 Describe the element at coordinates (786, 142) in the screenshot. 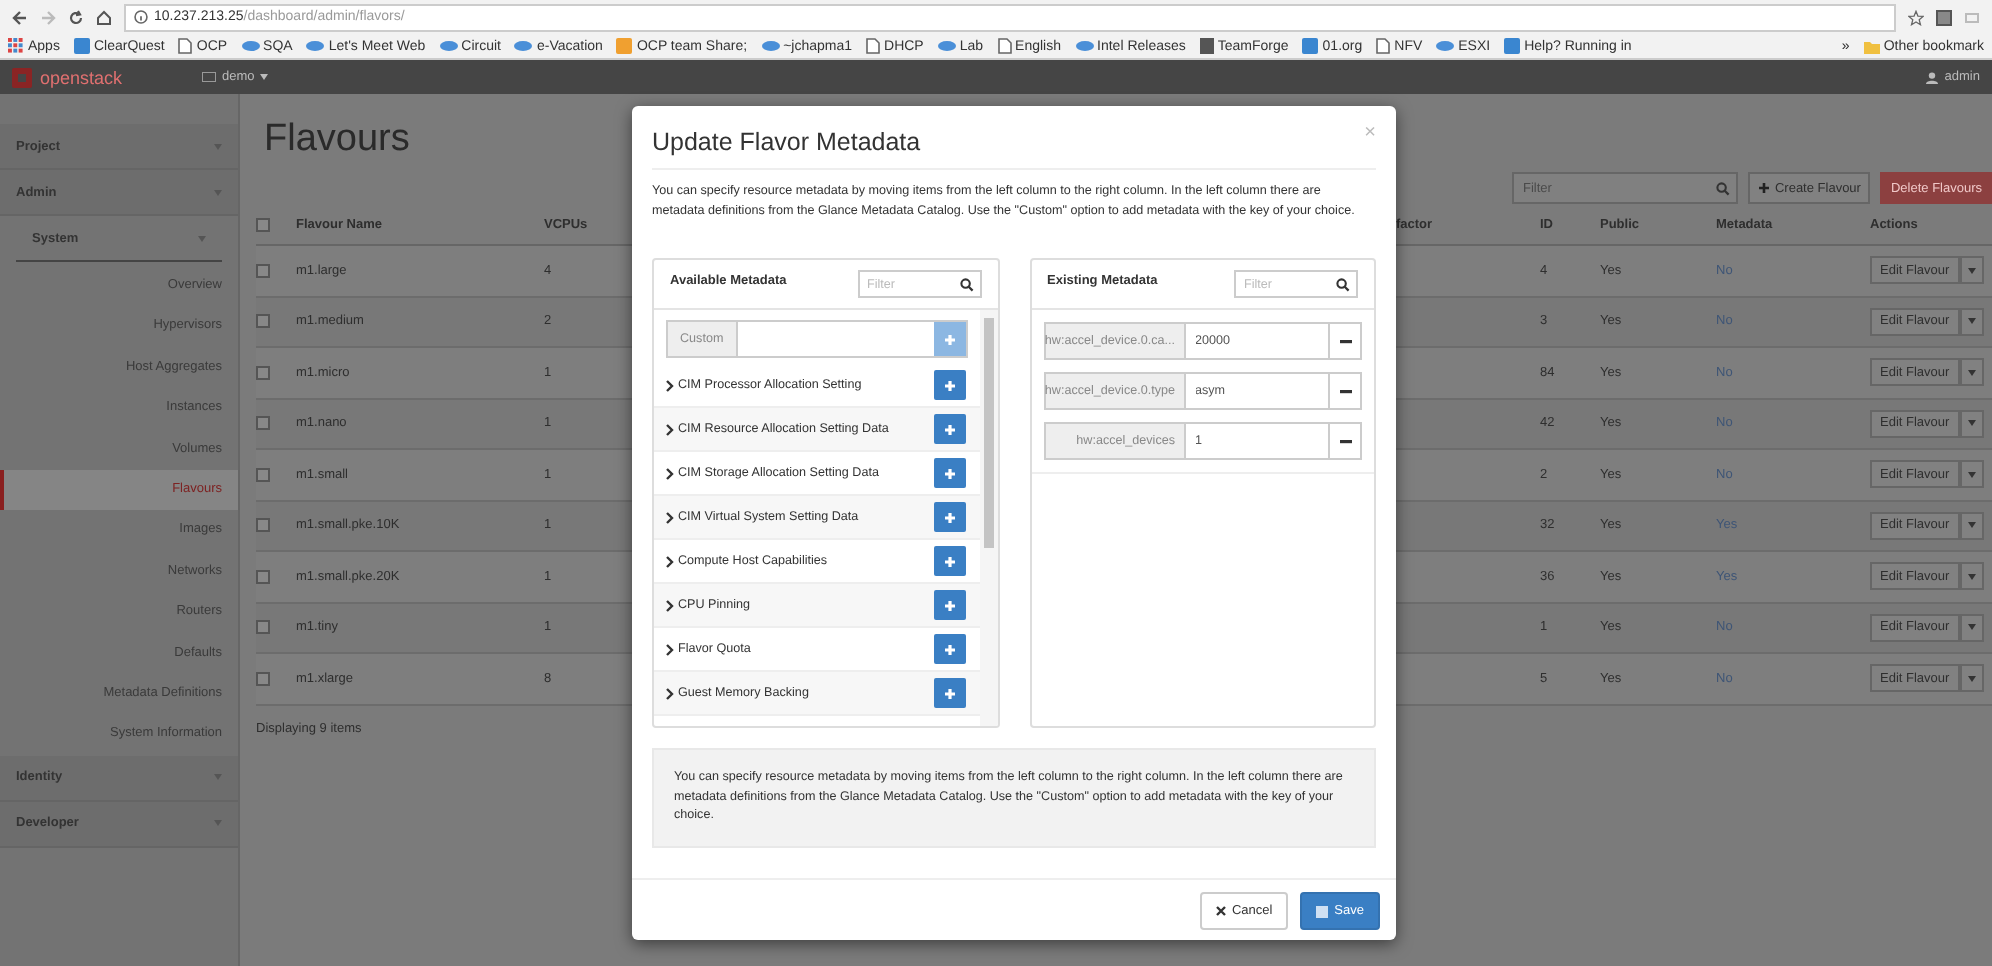

I see `dialog-title: Update Flavor Metadata` at that location.